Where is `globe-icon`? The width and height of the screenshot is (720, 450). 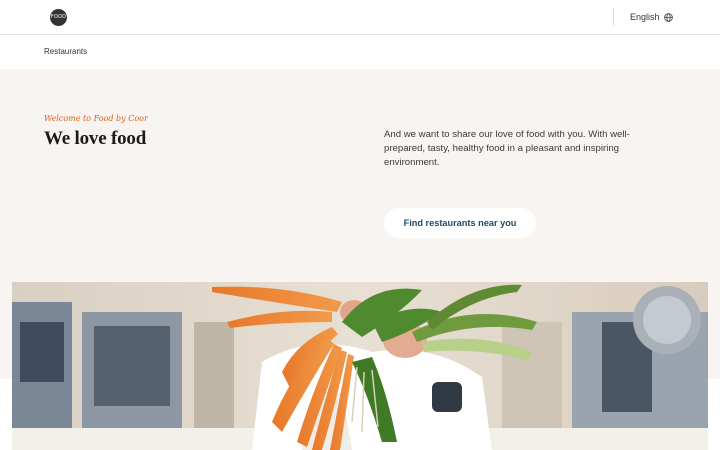
globe-icon is located at coordinates (668, 17).